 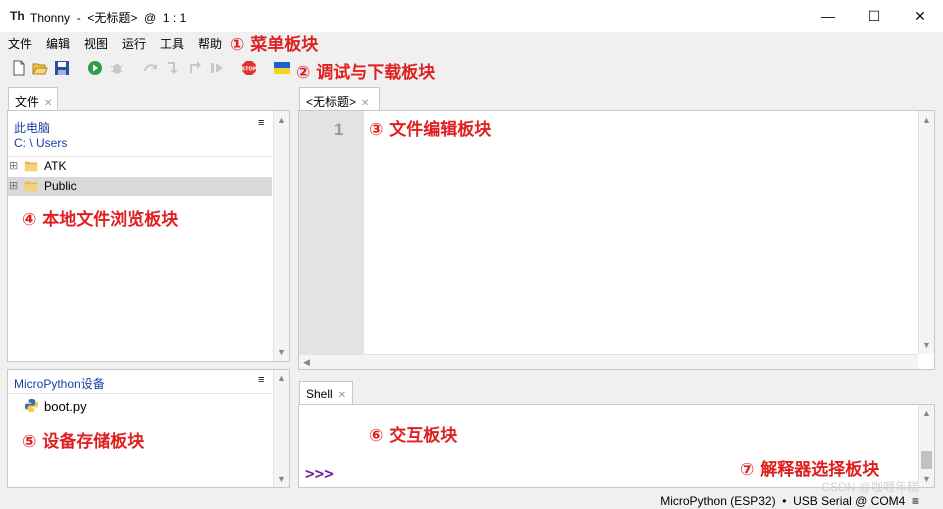 What do you see at coordinates (134, 43) in the screenshot?
I see `menu-run: 运行` at bounding box center [134, 43].